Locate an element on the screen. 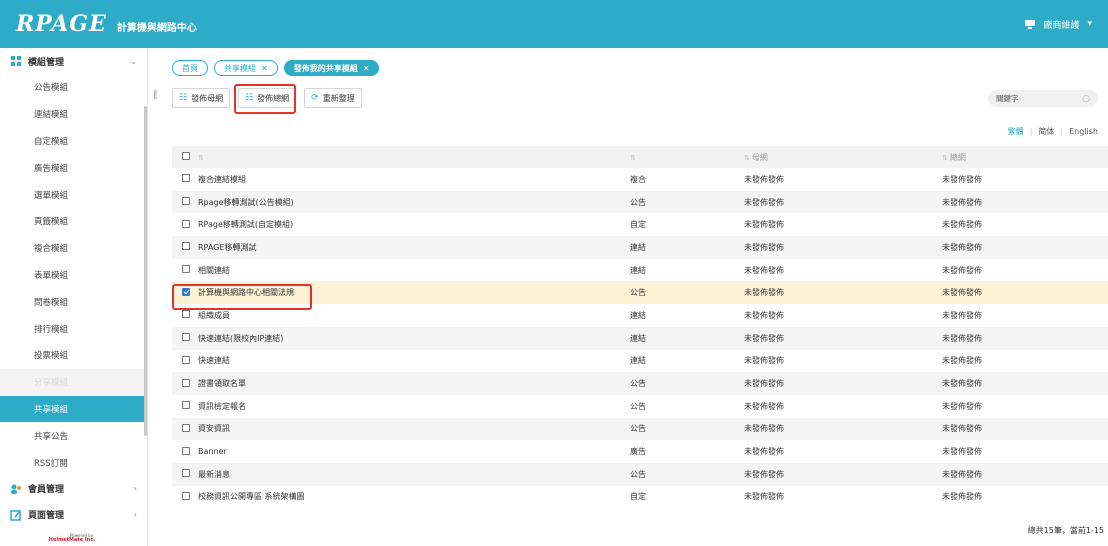 The height and width of the screenshot is (546, 1108). cell-title: Banner is located at coordinates (414, 451).